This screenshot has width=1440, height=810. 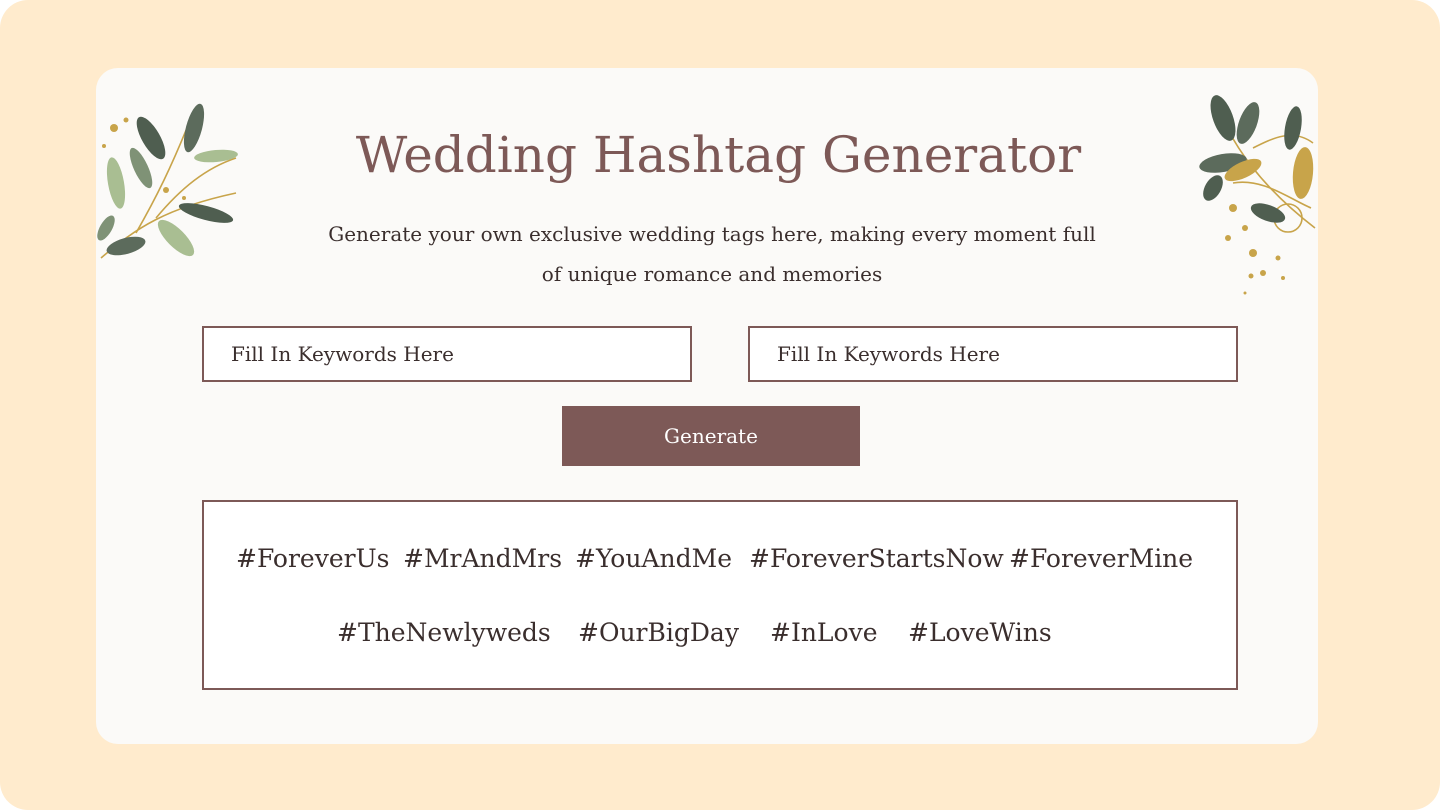 What do you see at coordinates (876, 558) in the screenshot?
I see `hashtag-item: #ForeverStartsNow` at bounding box center [876, 558].